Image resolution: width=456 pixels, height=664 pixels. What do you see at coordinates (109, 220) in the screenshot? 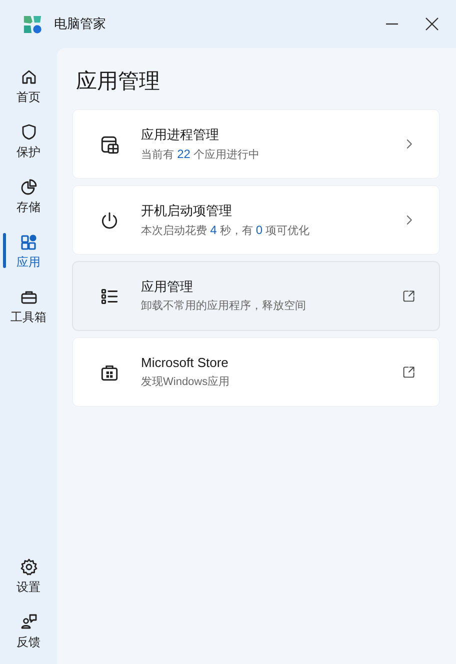
I see `power-icon` at bounding box center [109, 220].